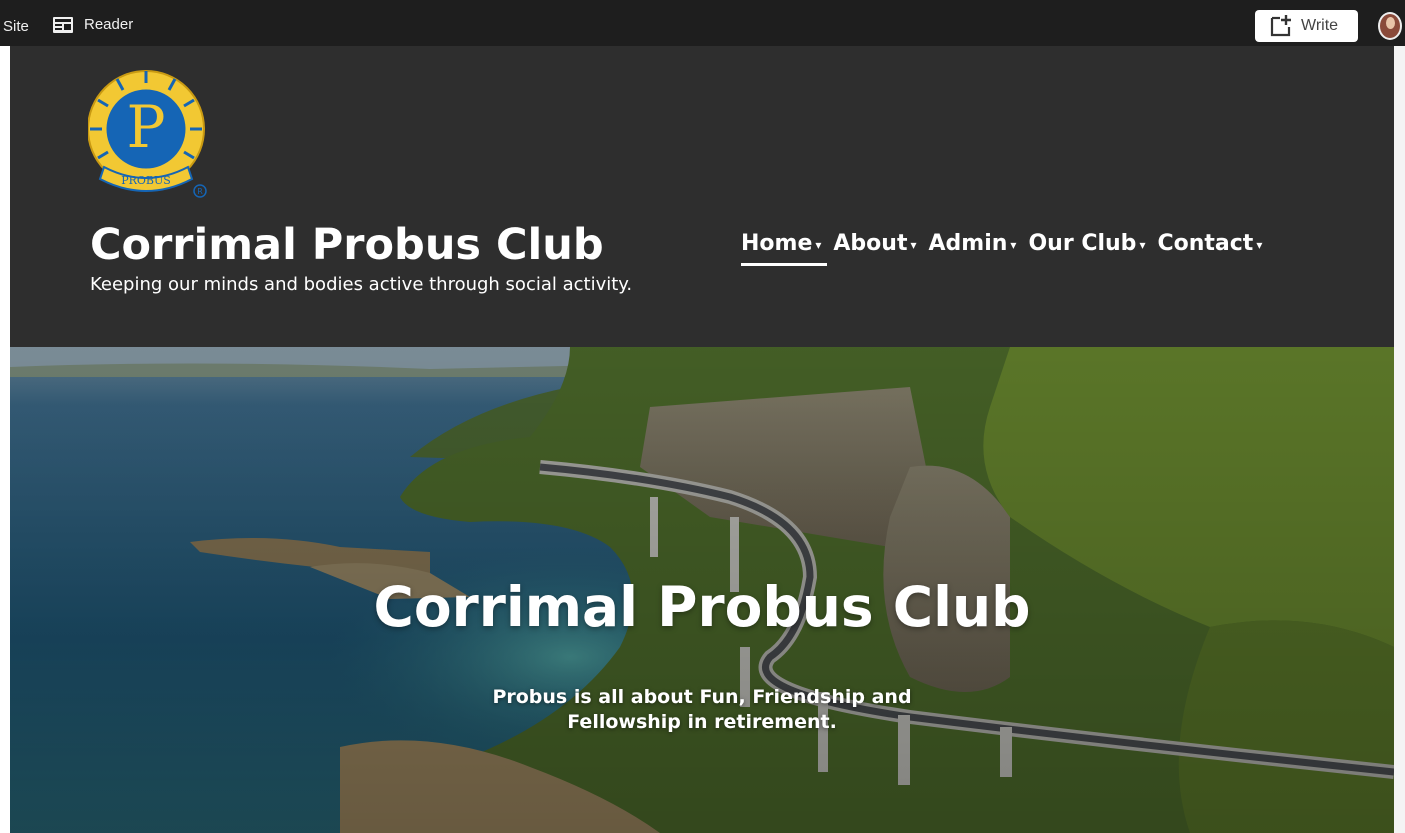  I want to click on write-button: Write, so click(1306, 26).